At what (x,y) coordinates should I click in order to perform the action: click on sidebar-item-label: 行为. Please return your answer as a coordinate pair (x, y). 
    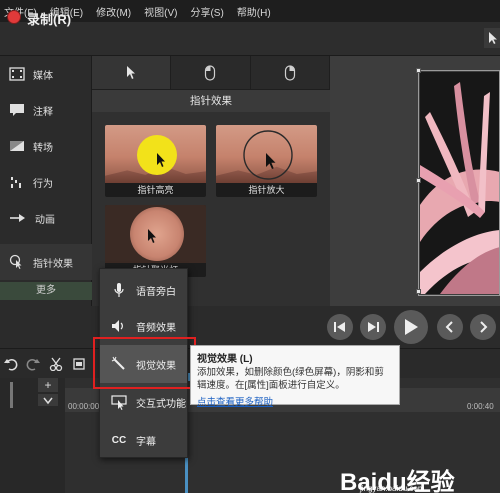
    Looking at the image, I should click on (43, 184).